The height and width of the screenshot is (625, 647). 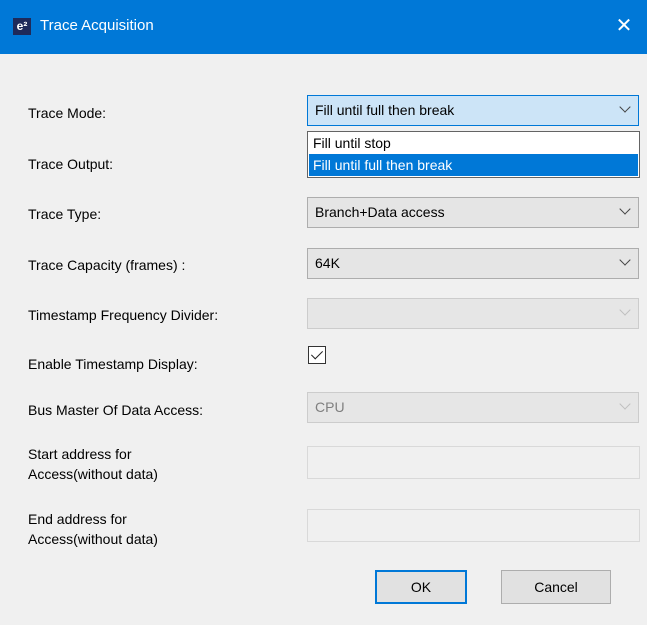 What do you see at coordinates (473, 462) in the screenshot?
I see `start-address-input` at bounding box center [473, 462].